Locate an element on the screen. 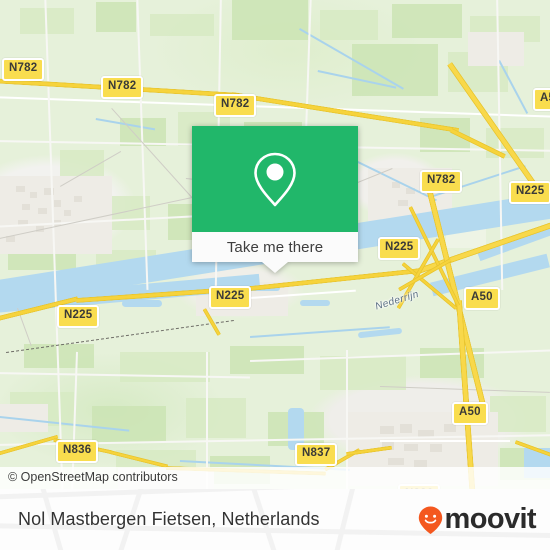 The image size is (550, 550). location-callout-card: Take me there is located at coordinates (275, 199).